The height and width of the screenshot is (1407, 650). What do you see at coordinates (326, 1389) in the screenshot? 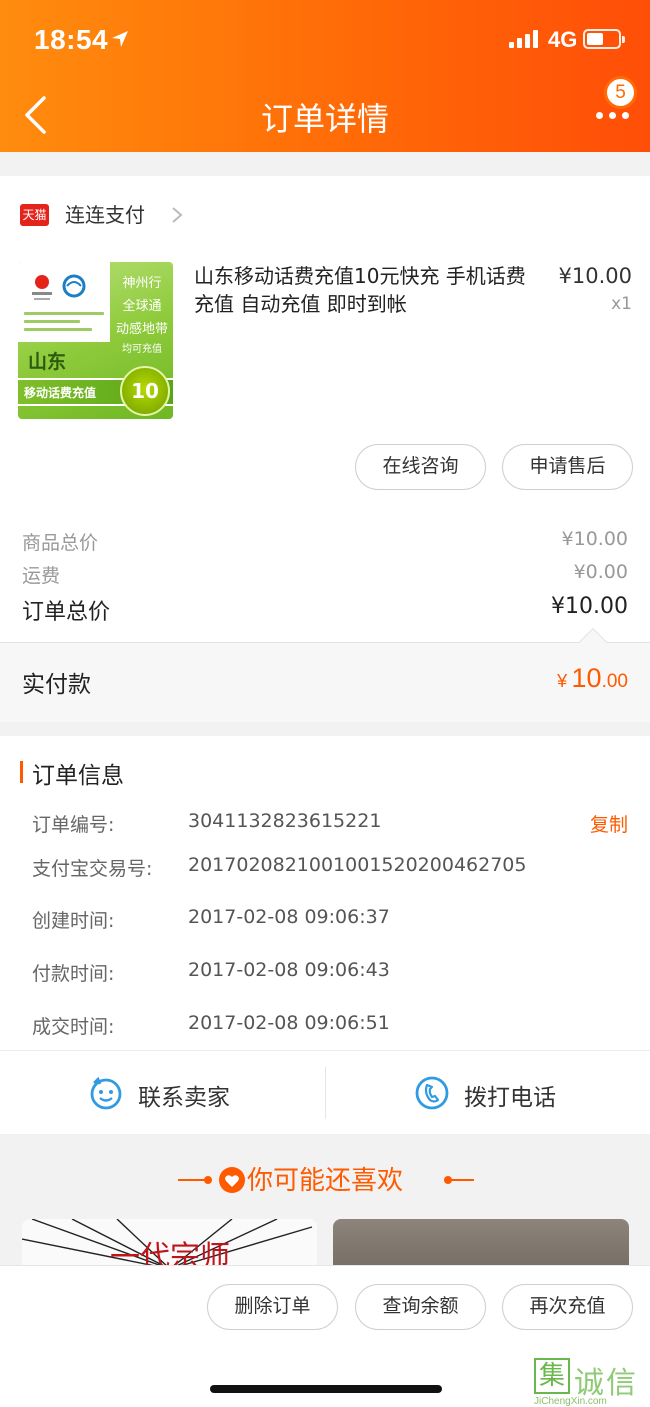
I see `home-indicator` at bounding box center [326, 1389].